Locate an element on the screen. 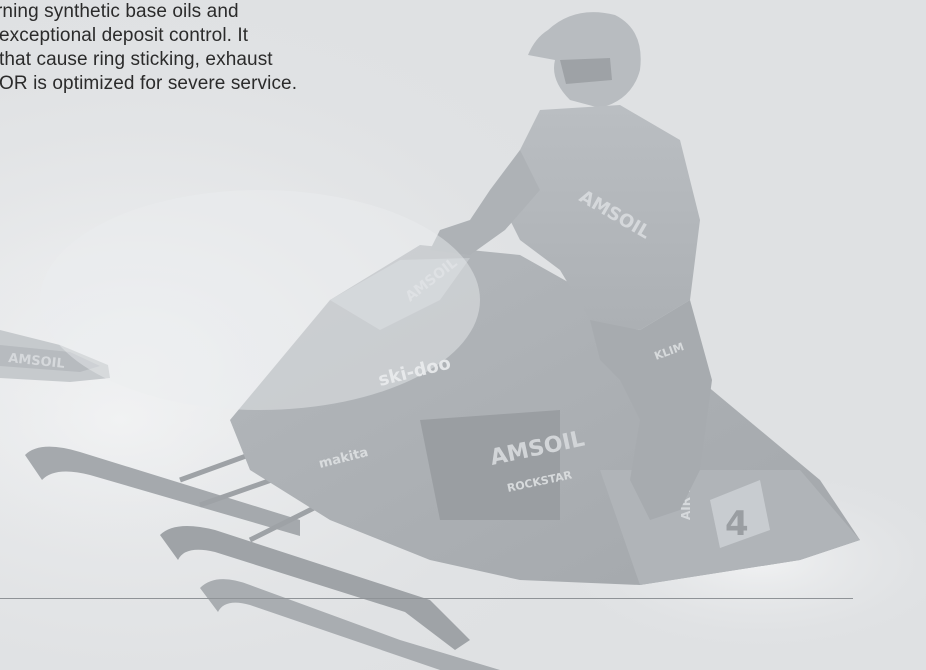  horizontal-divider is located at coordinates (426, 598).